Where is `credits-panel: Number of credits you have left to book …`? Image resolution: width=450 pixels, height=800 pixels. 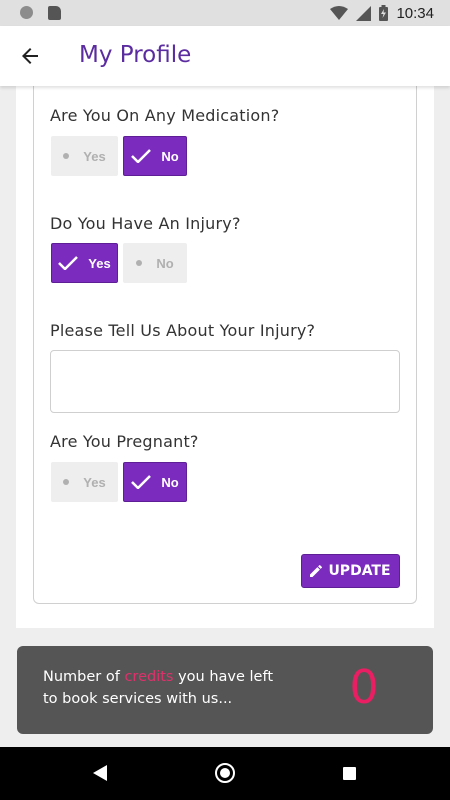
credits-panel: Number of credits you have left to book … is located at coordinates (225, 690).